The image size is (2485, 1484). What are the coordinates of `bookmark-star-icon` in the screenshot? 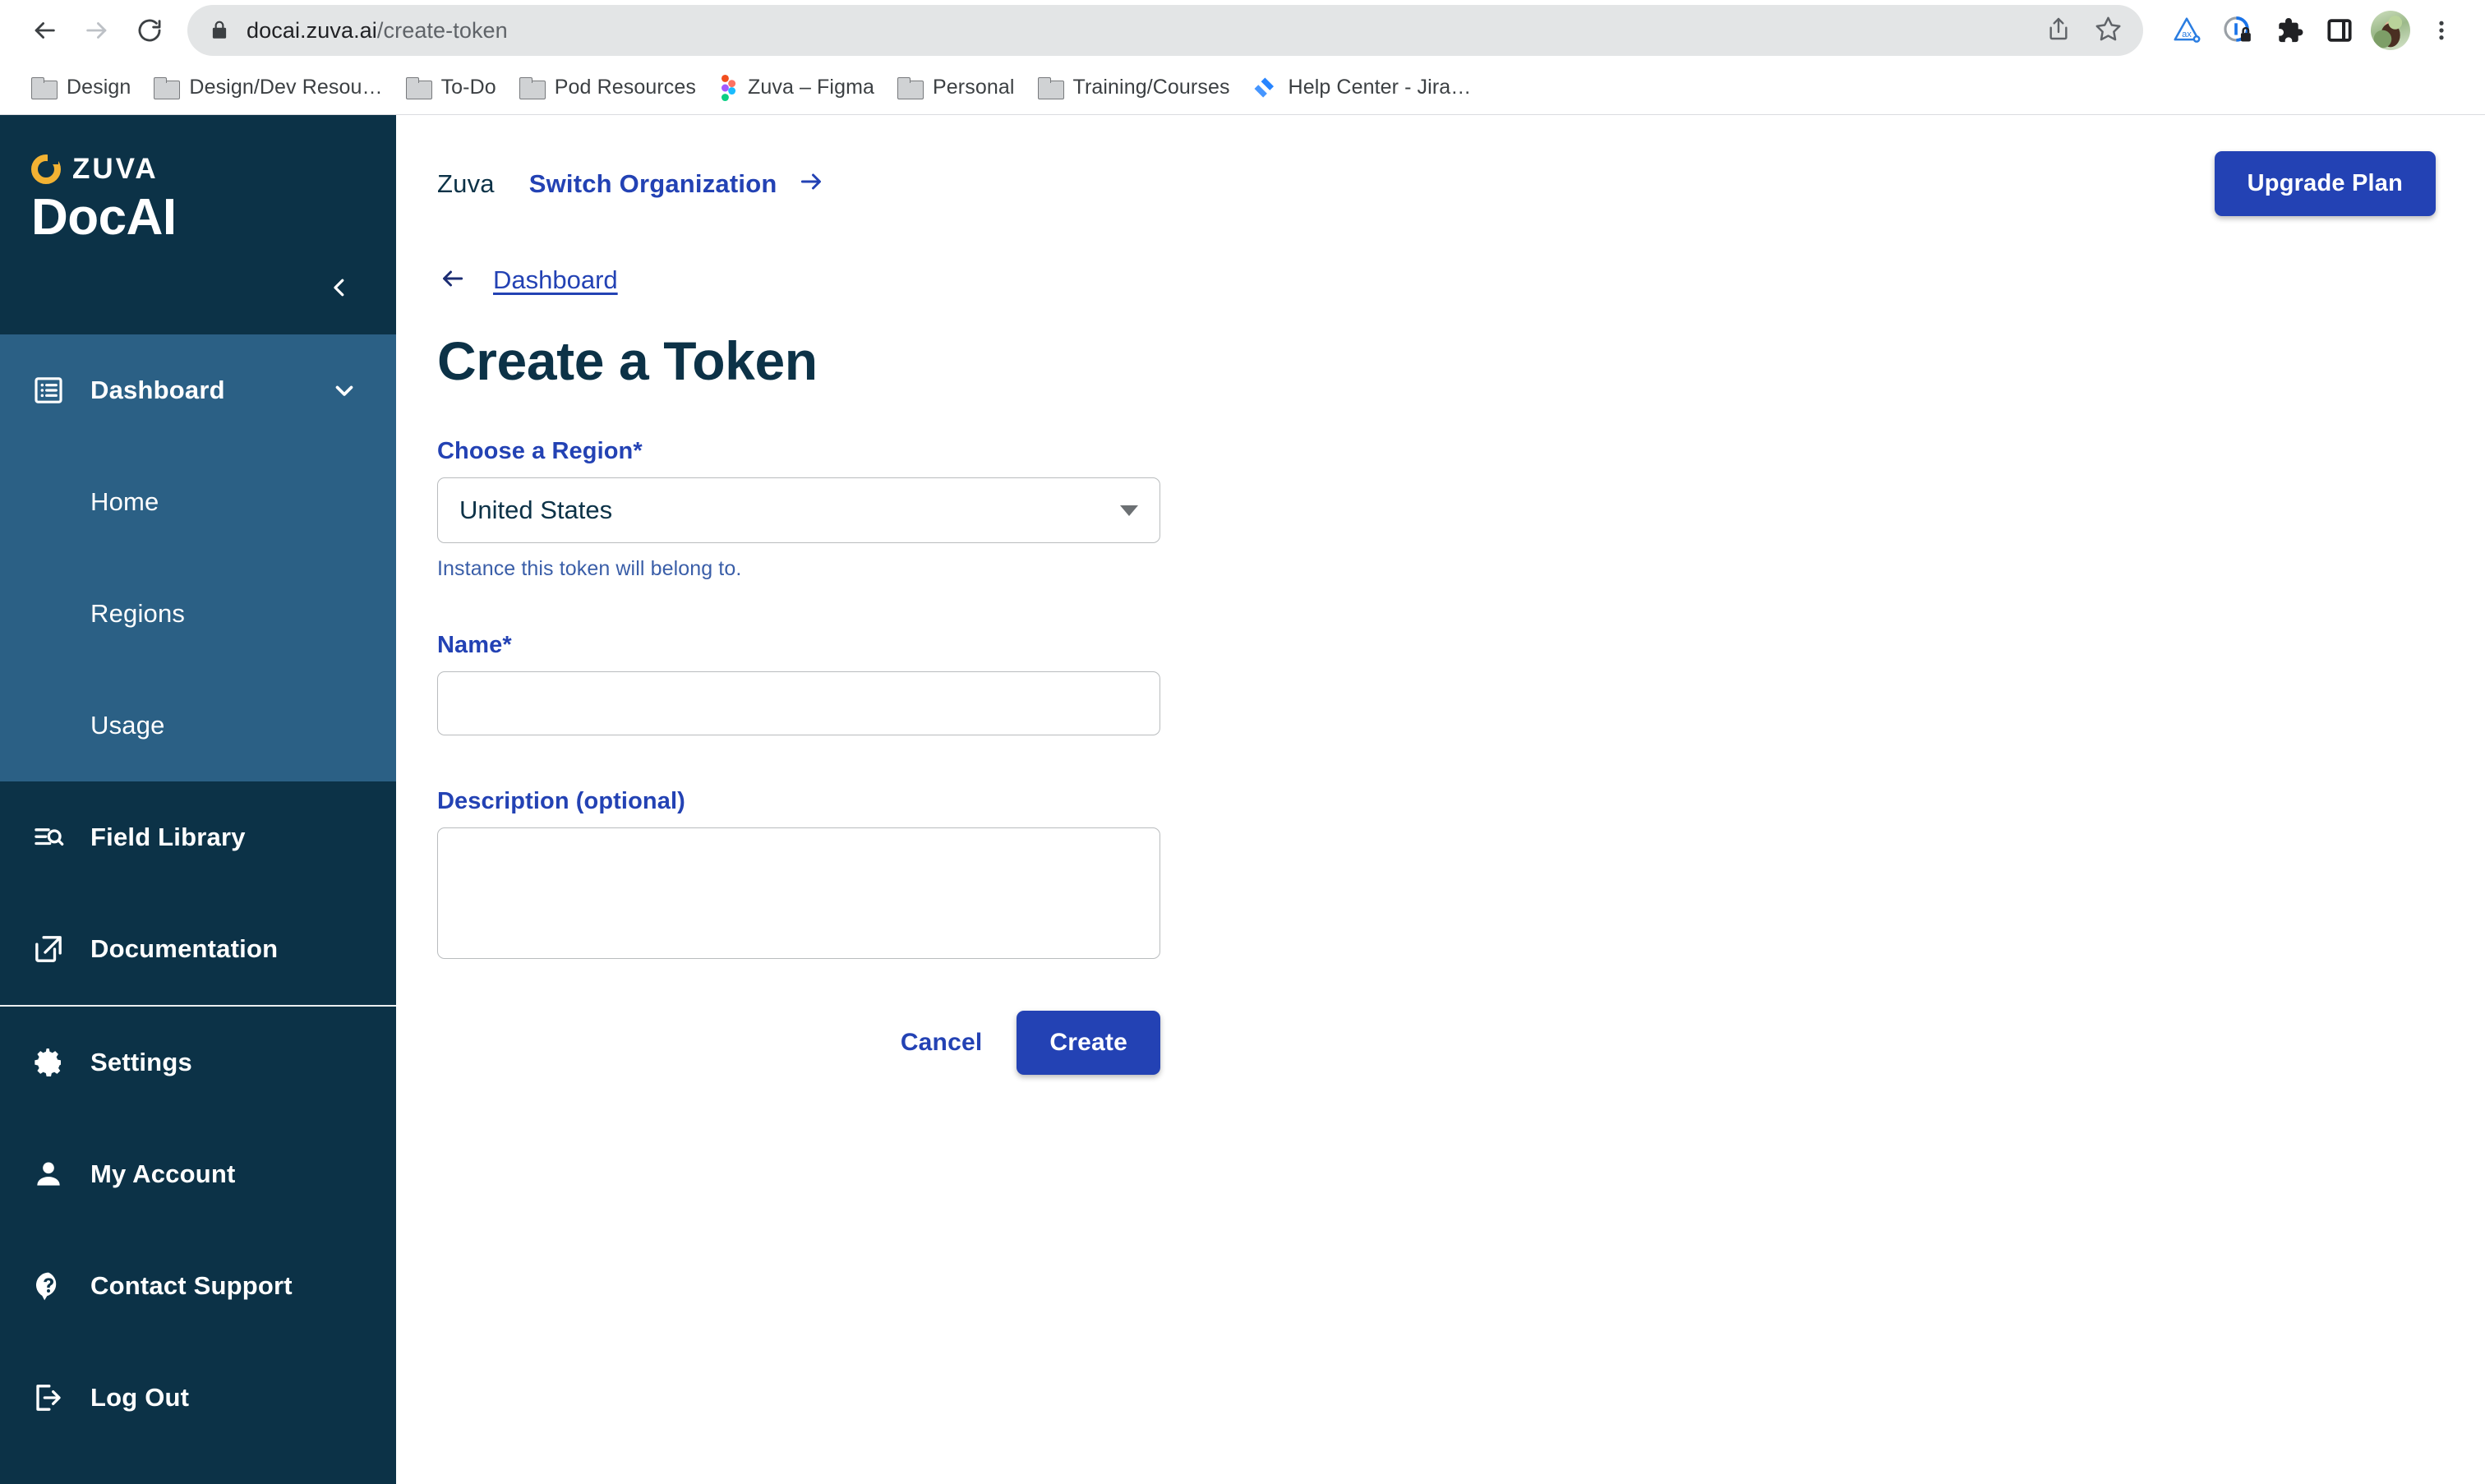 It's located at (2108, 31).